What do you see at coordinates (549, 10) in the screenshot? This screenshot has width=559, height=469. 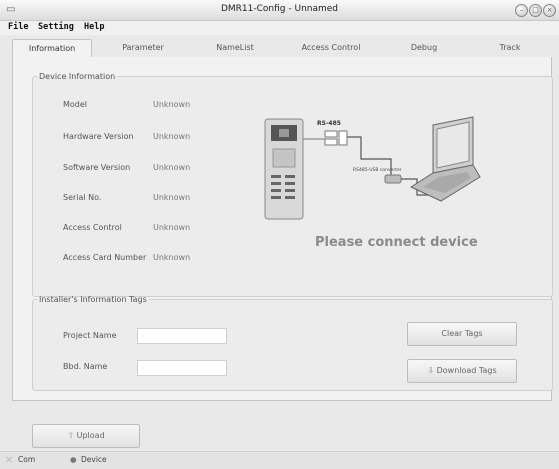 I see `close-icon: ×` at bounding box center [549, 10].